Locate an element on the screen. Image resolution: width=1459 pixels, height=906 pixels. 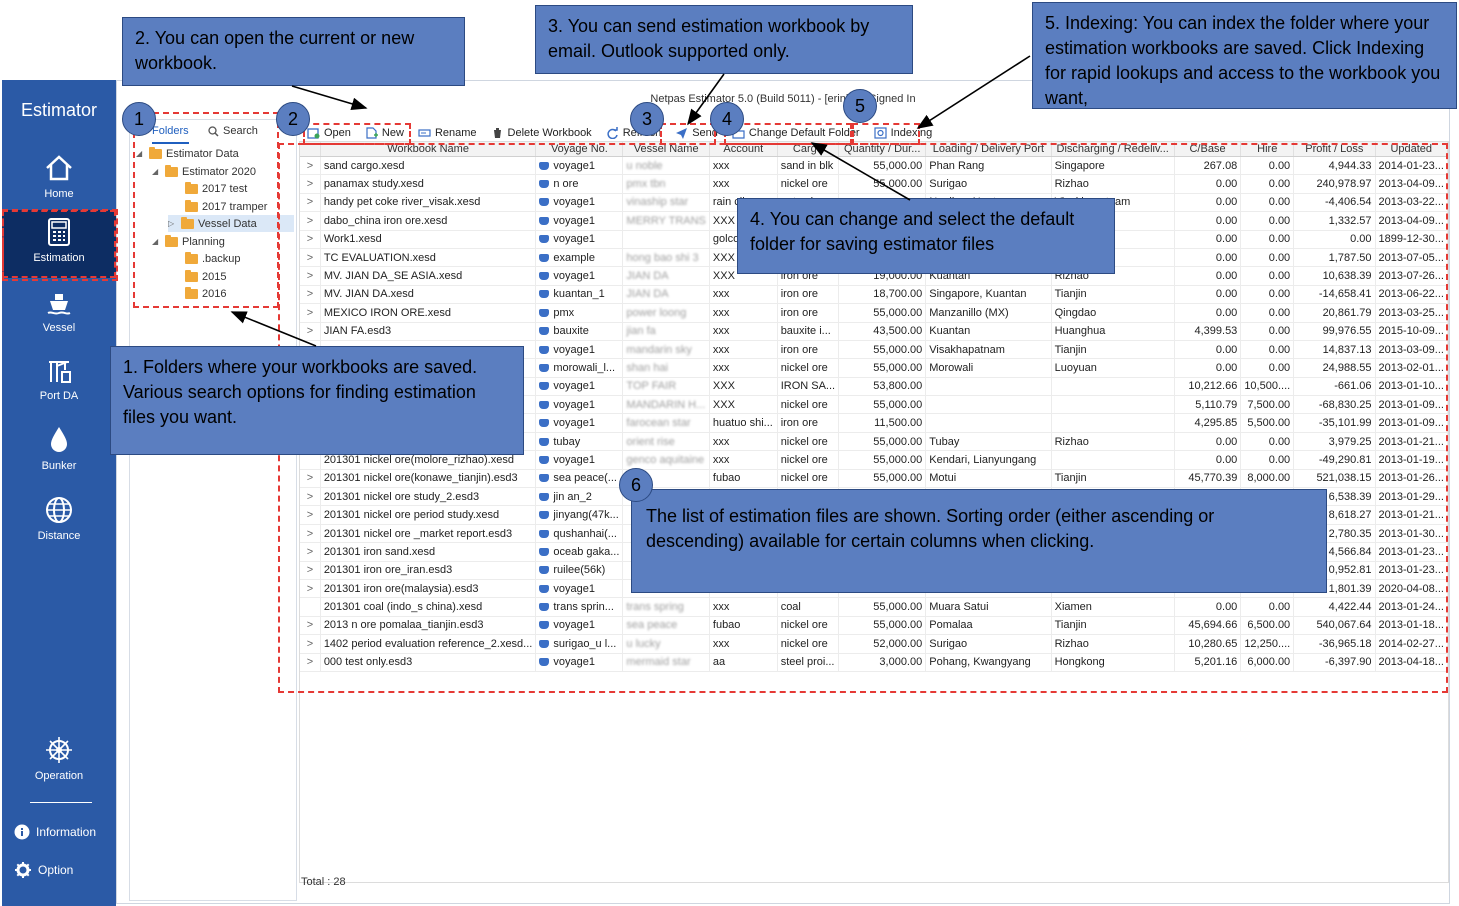
send-button: Send is located at coordinates (696, 133).